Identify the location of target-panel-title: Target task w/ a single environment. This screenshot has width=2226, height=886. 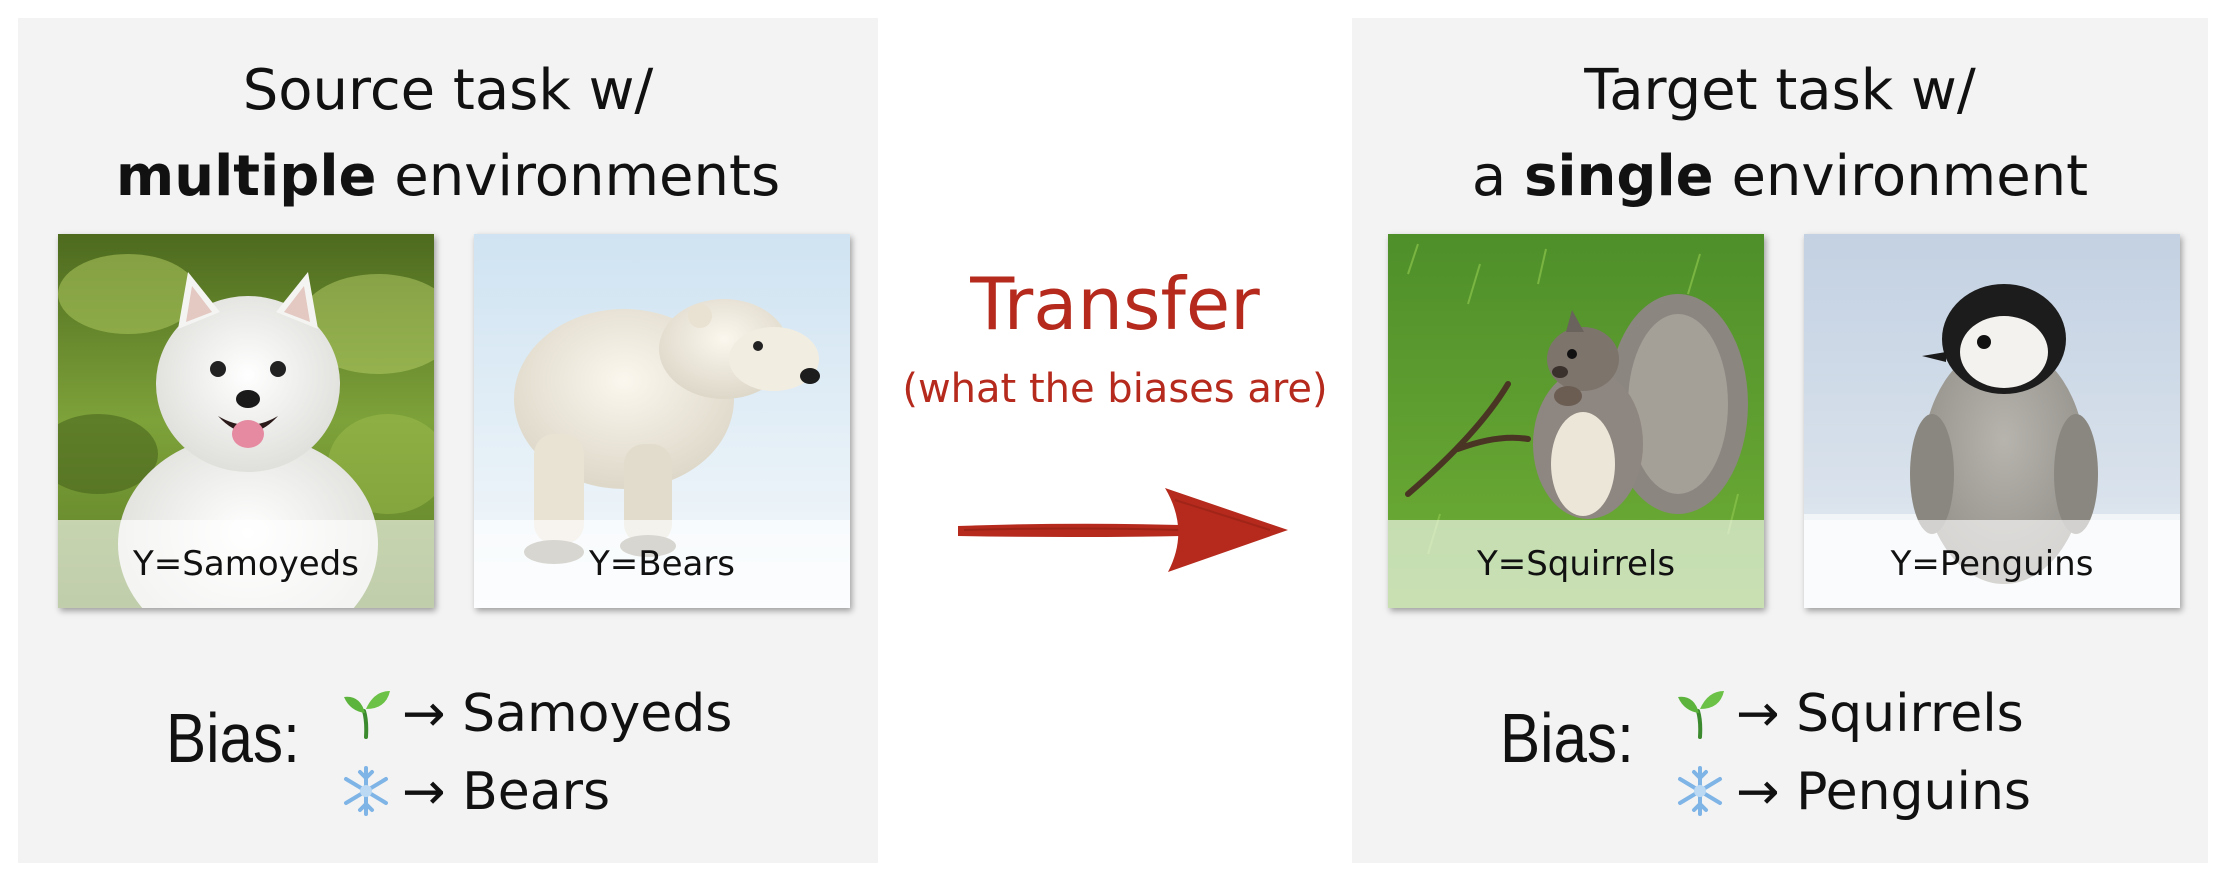
(1780, 134).